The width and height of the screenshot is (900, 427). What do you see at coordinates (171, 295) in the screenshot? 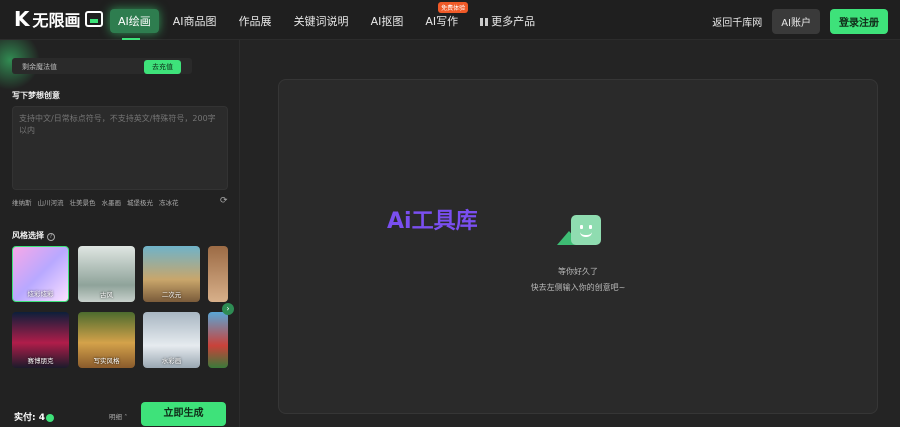
I see `style-card-label: 二次元` at bounding box center [171, 295].